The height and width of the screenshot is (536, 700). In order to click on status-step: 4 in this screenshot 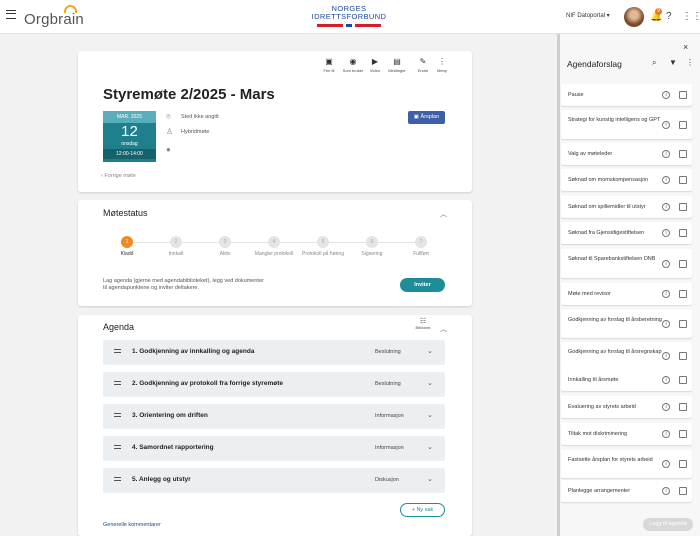, I will do `click(274, 242)`.